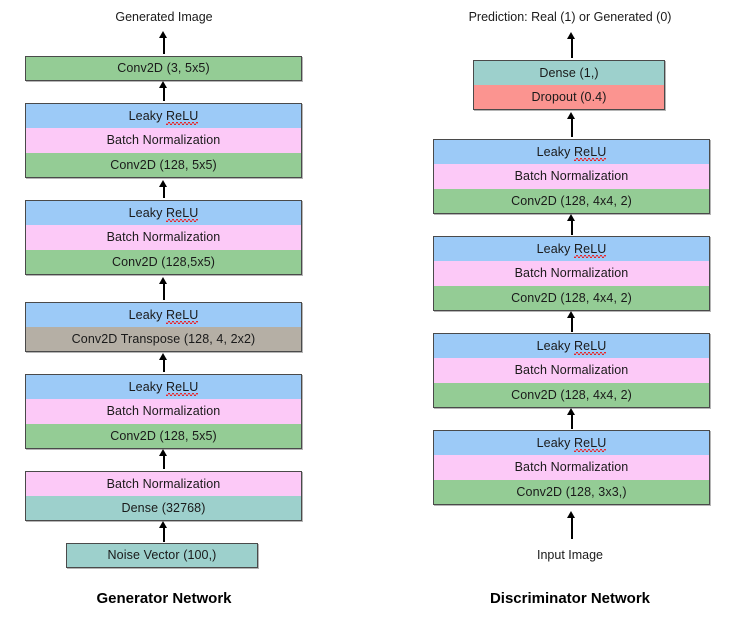 The image size is (740, 628). What do you see at coordinates (571, 45) in the screenshot?
I see `discriminator-output-arrow-icon` at bounding box center [571, 45].